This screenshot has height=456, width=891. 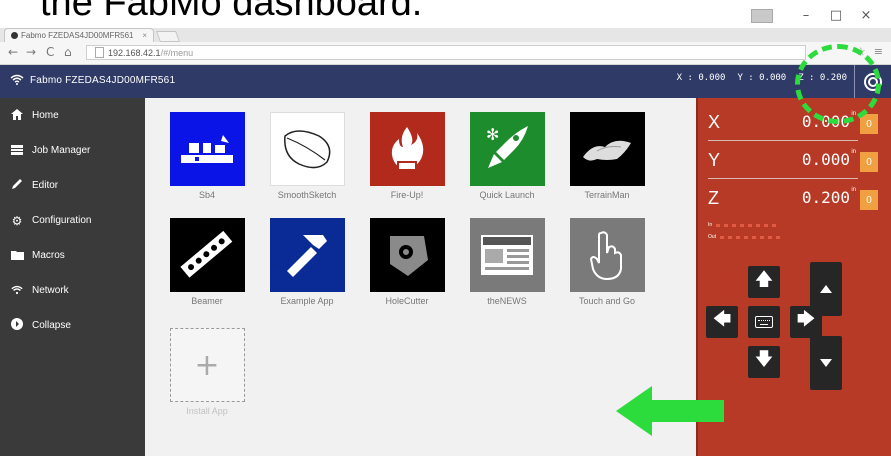 What do you see at coordinates (17, 115) in the screenshot?
I see `home-icon` at bounding box center [17, 115].